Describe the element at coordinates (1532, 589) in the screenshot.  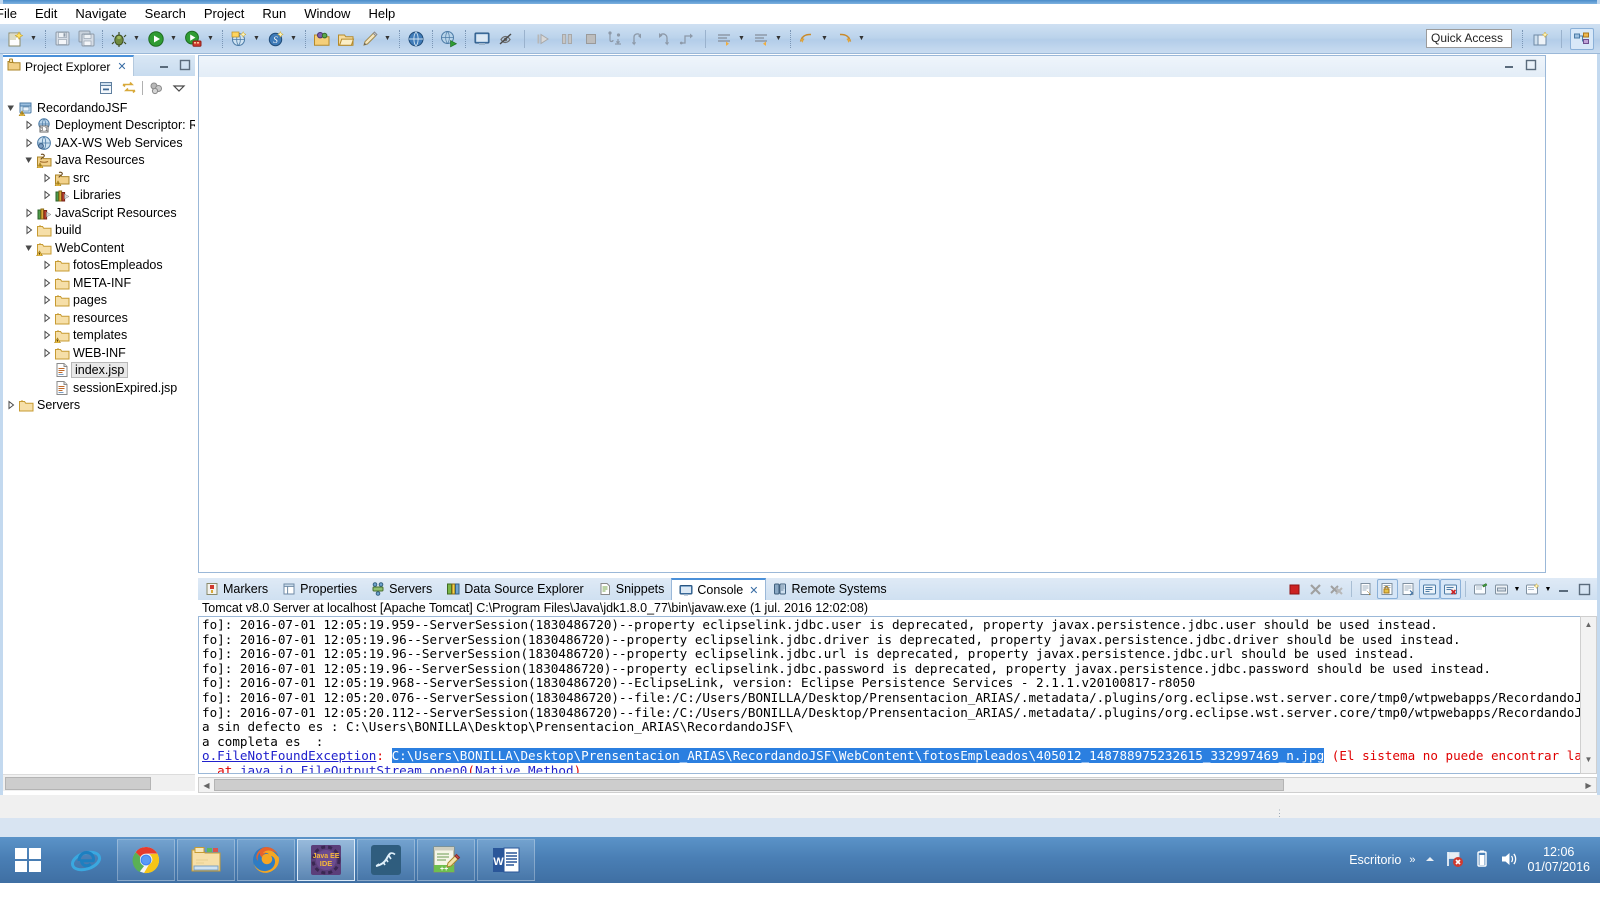
I see `open-console-icon` at that location.